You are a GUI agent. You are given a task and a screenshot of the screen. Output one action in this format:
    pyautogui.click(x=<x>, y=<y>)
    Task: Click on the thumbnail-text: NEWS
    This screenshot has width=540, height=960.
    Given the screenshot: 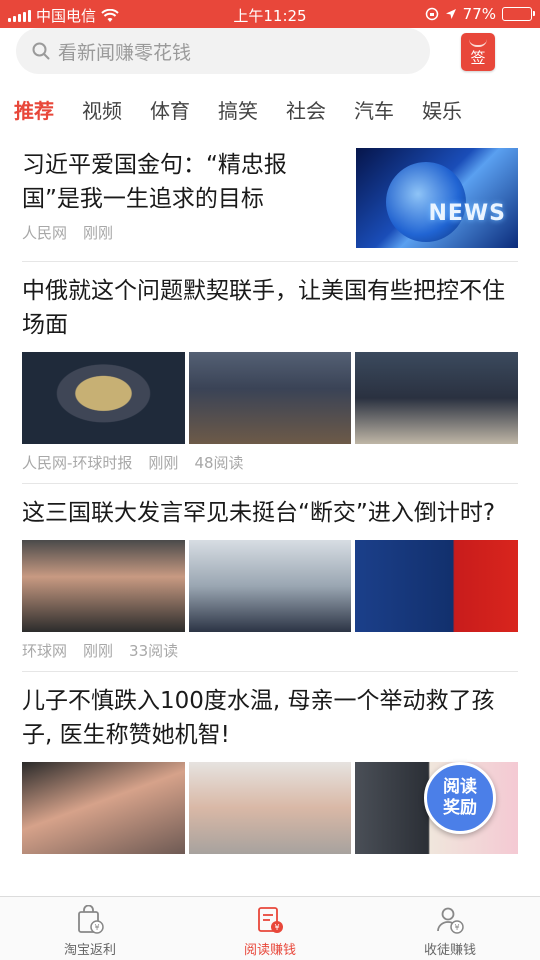 What is the action you would take?
    pyautogui.click(x=467, y=213)
    